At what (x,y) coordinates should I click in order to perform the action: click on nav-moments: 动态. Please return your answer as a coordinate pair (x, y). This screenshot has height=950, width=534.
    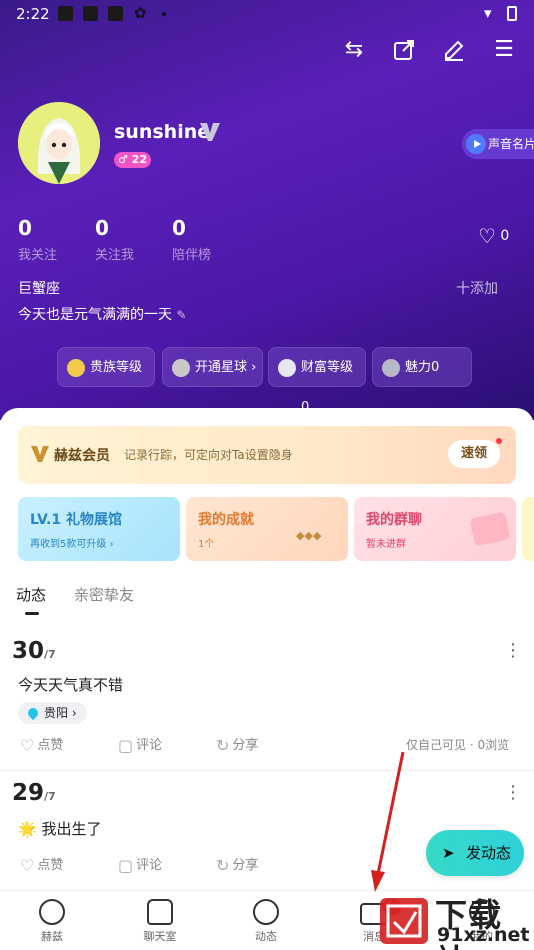
    Looking at the image, I should click on (266, 921).